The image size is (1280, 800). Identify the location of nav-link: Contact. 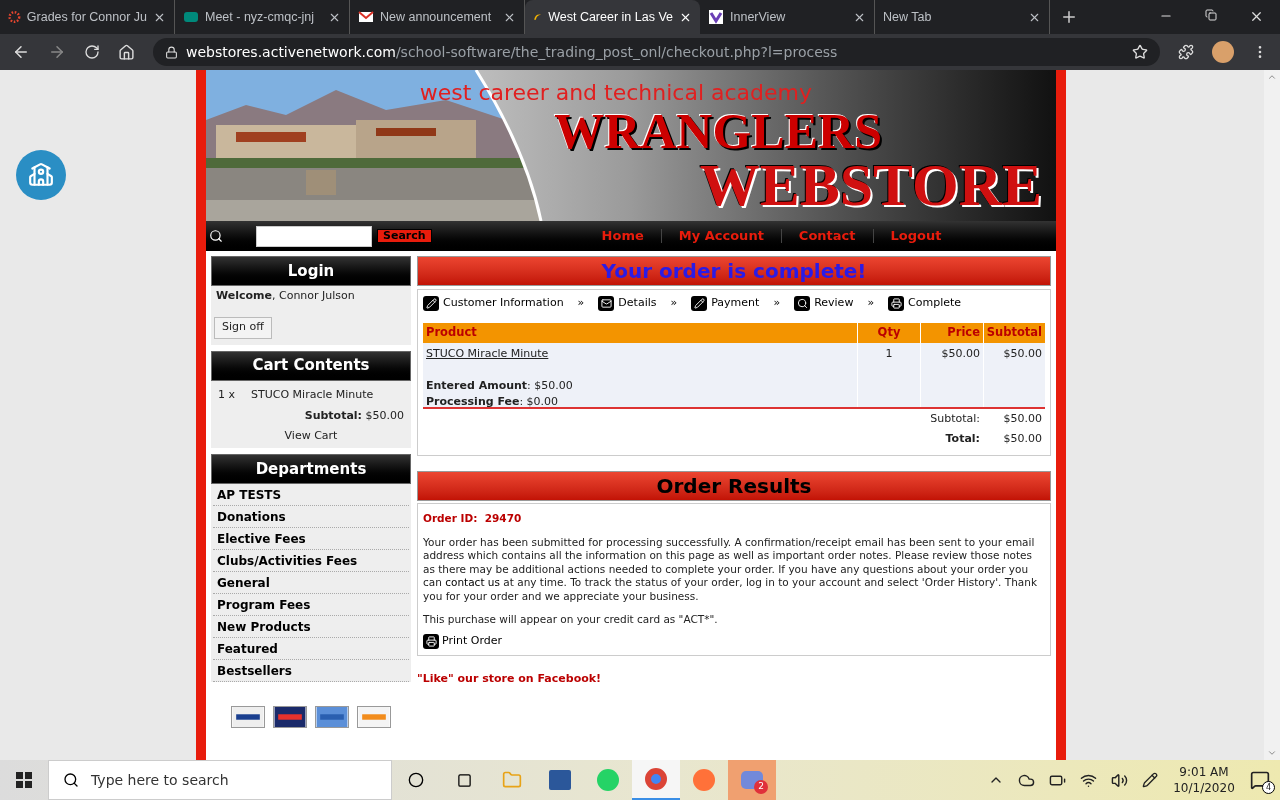
(827, 236).